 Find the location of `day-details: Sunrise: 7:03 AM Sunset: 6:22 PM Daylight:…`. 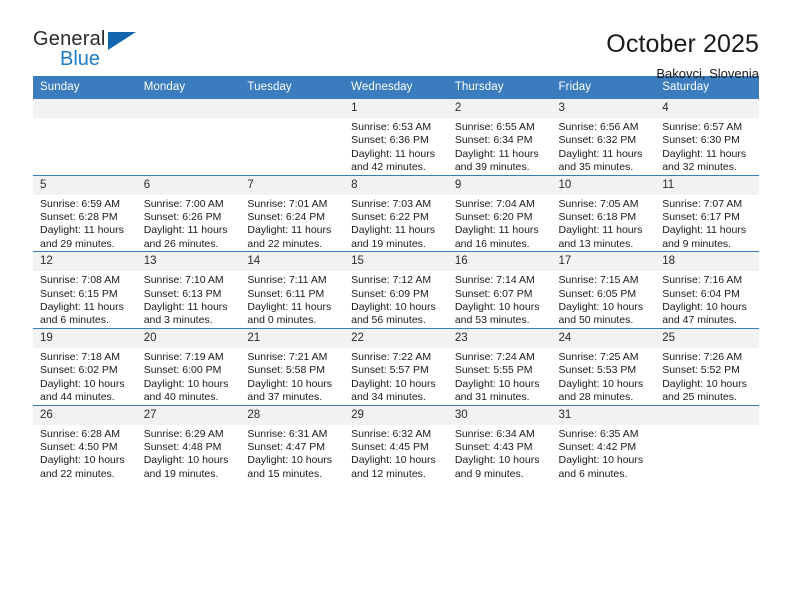

day-details: Sunrise: 7:03 AM Sunset: 6:22 PM Daylight:… is located at coordinates (396, 223).